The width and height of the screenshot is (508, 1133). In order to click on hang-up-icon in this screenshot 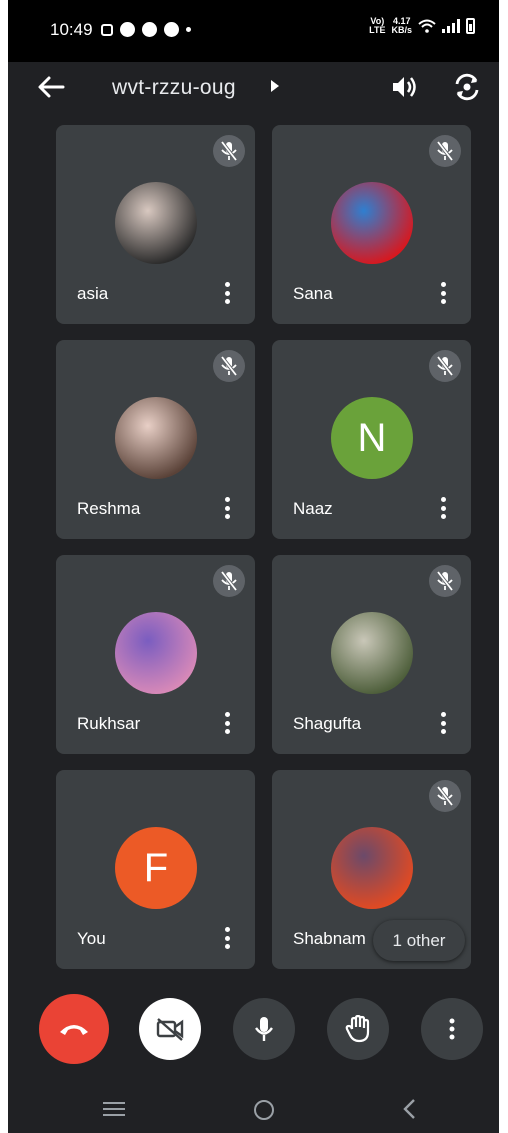, I will do `click(74, 1030)`.